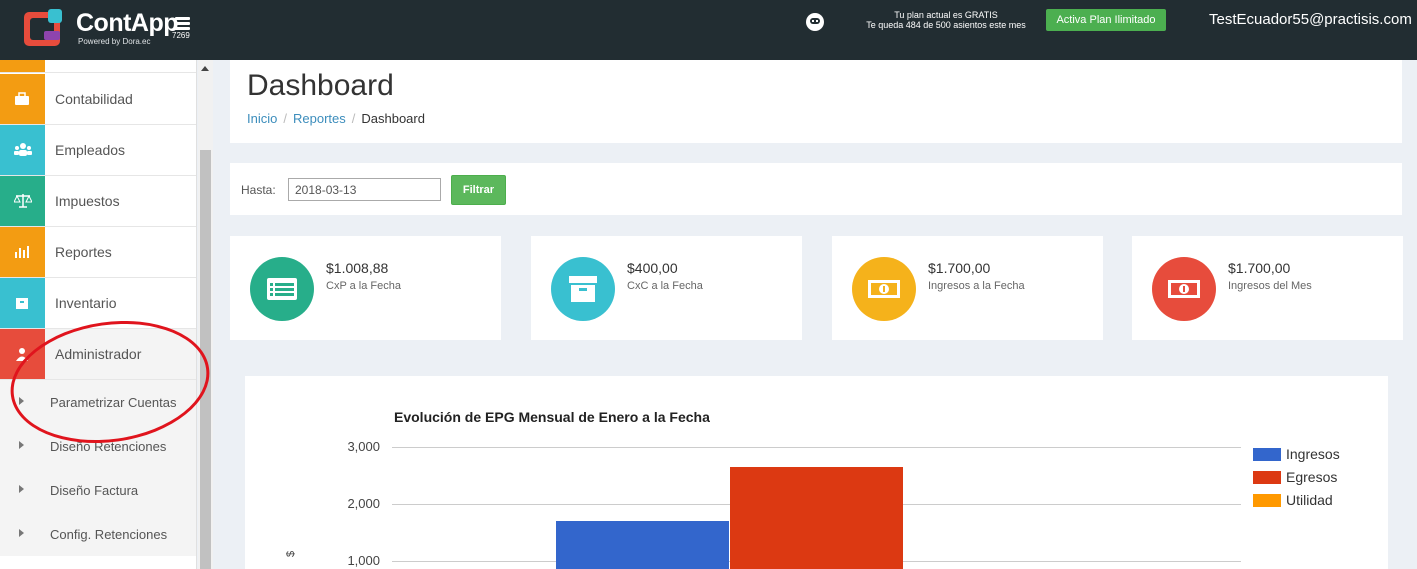 The height and width of the screenshot is (569, 1417). I want to click on sidebar-item-label: Impuestos, so click(87, 201).